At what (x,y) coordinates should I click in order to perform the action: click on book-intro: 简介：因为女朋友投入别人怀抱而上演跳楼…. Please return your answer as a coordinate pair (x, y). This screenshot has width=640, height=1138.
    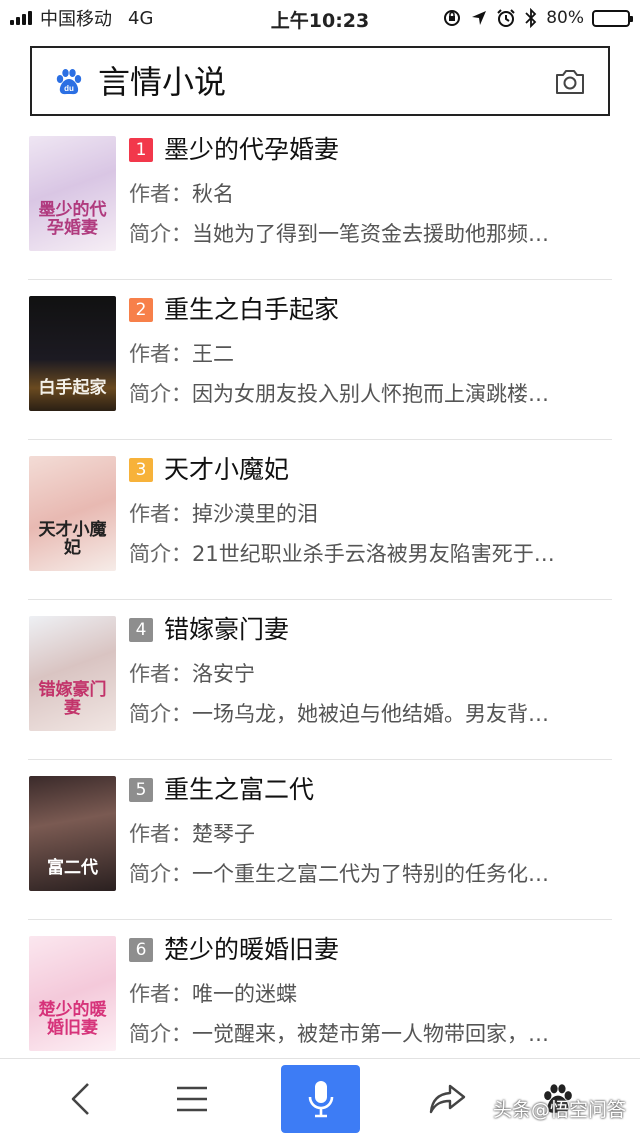
    Looking at the image, I should click on (370, 394).